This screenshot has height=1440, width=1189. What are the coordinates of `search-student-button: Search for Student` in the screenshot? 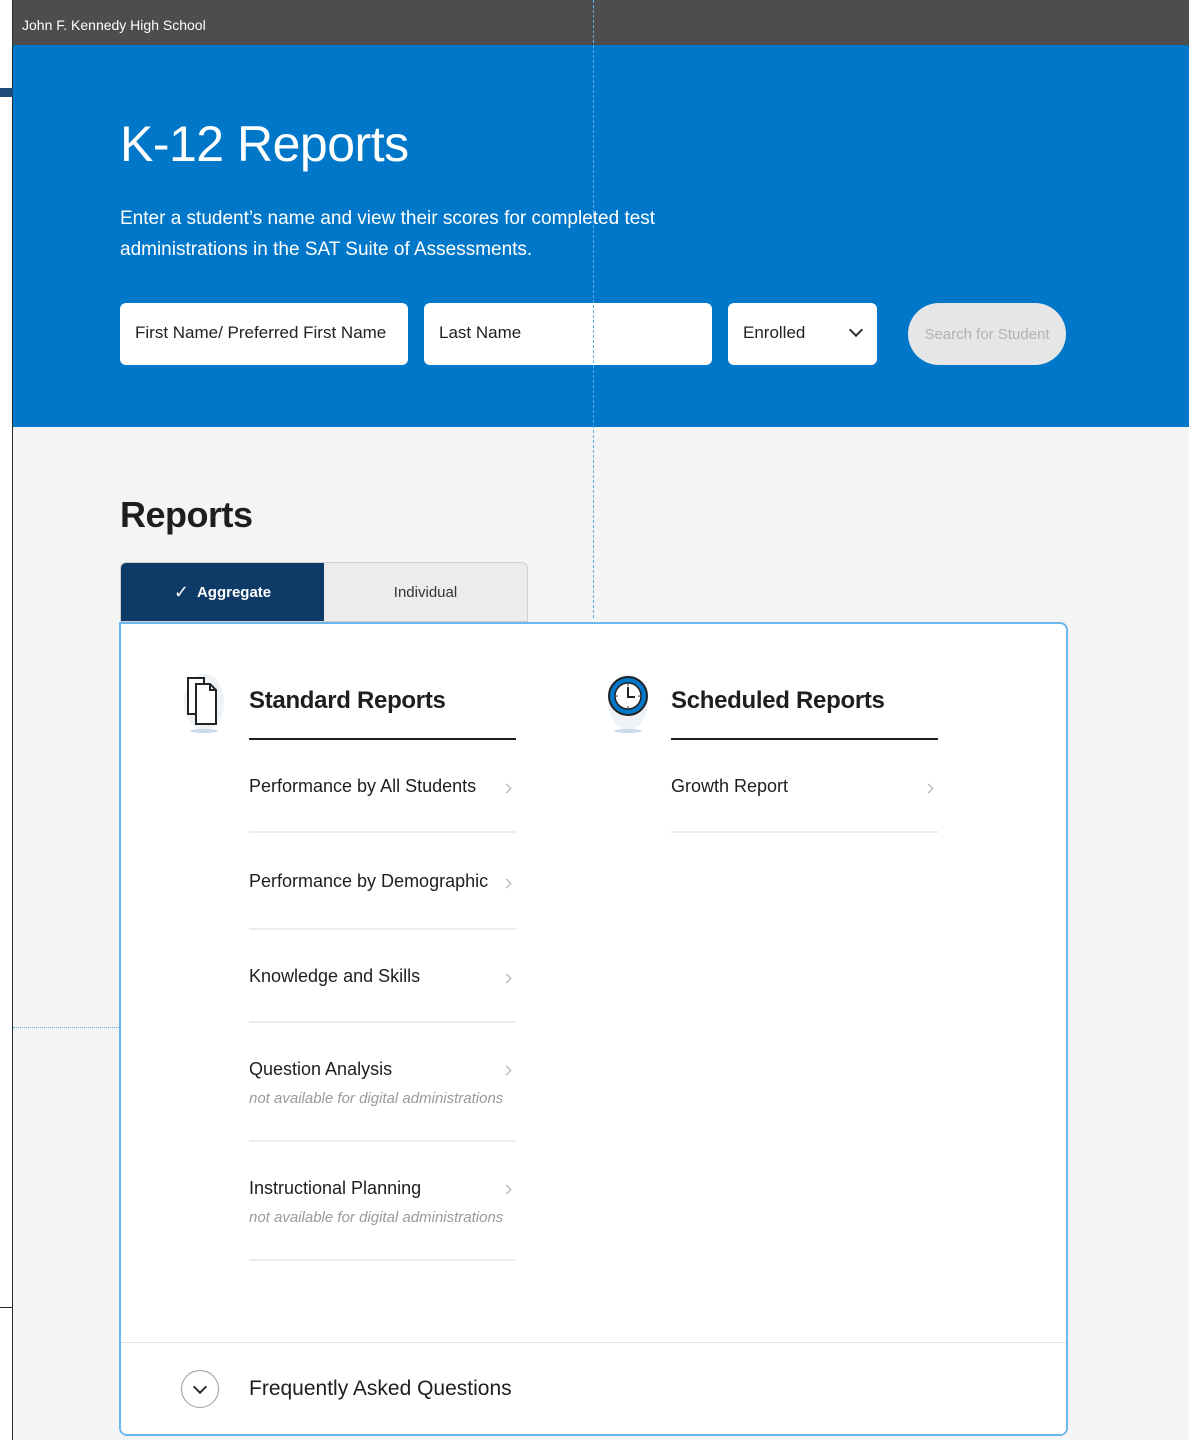 It's located at (987, 334).